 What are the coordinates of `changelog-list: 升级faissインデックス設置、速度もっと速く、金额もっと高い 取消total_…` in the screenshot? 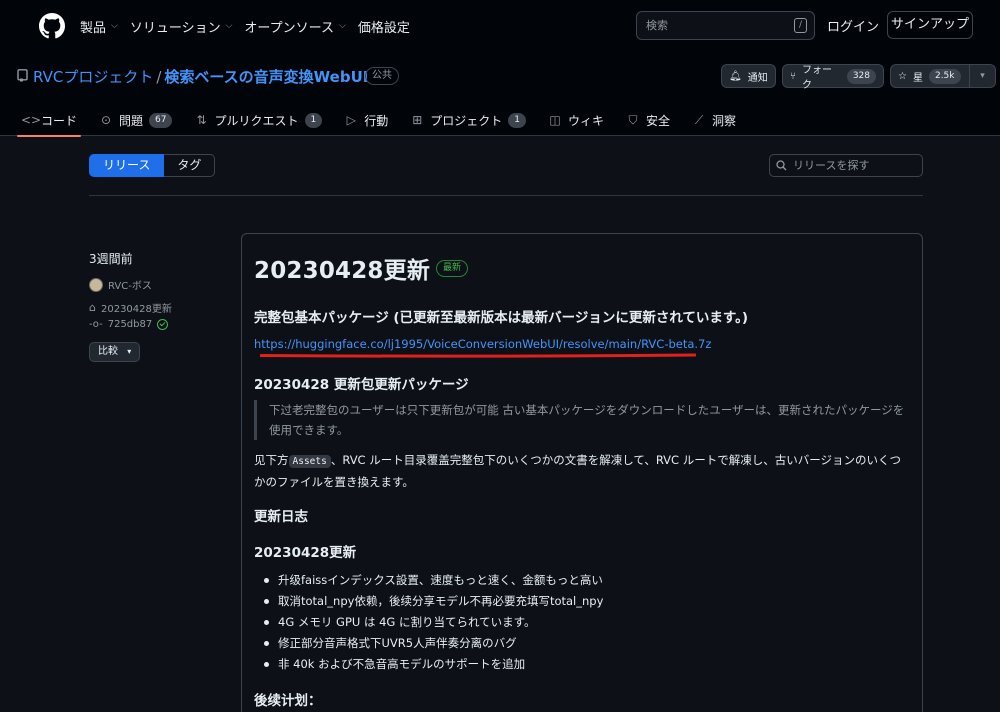 It's located at (584, 622).